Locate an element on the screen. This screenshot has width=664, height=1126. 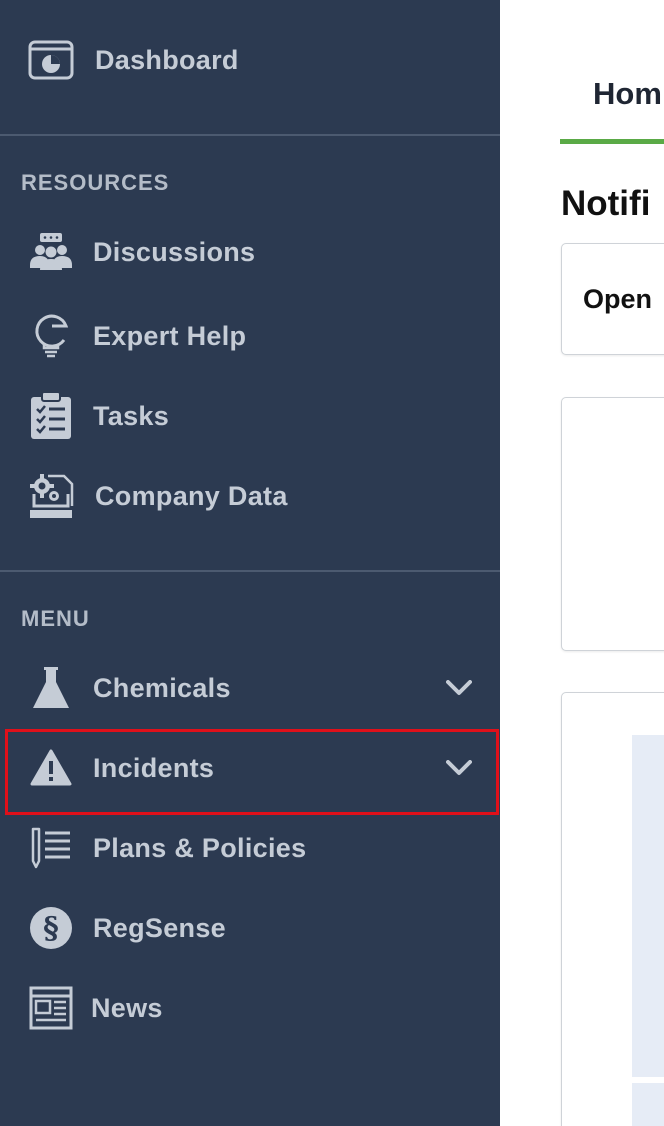
resources-header: RESOURCES is located at coordinates (95, 182).